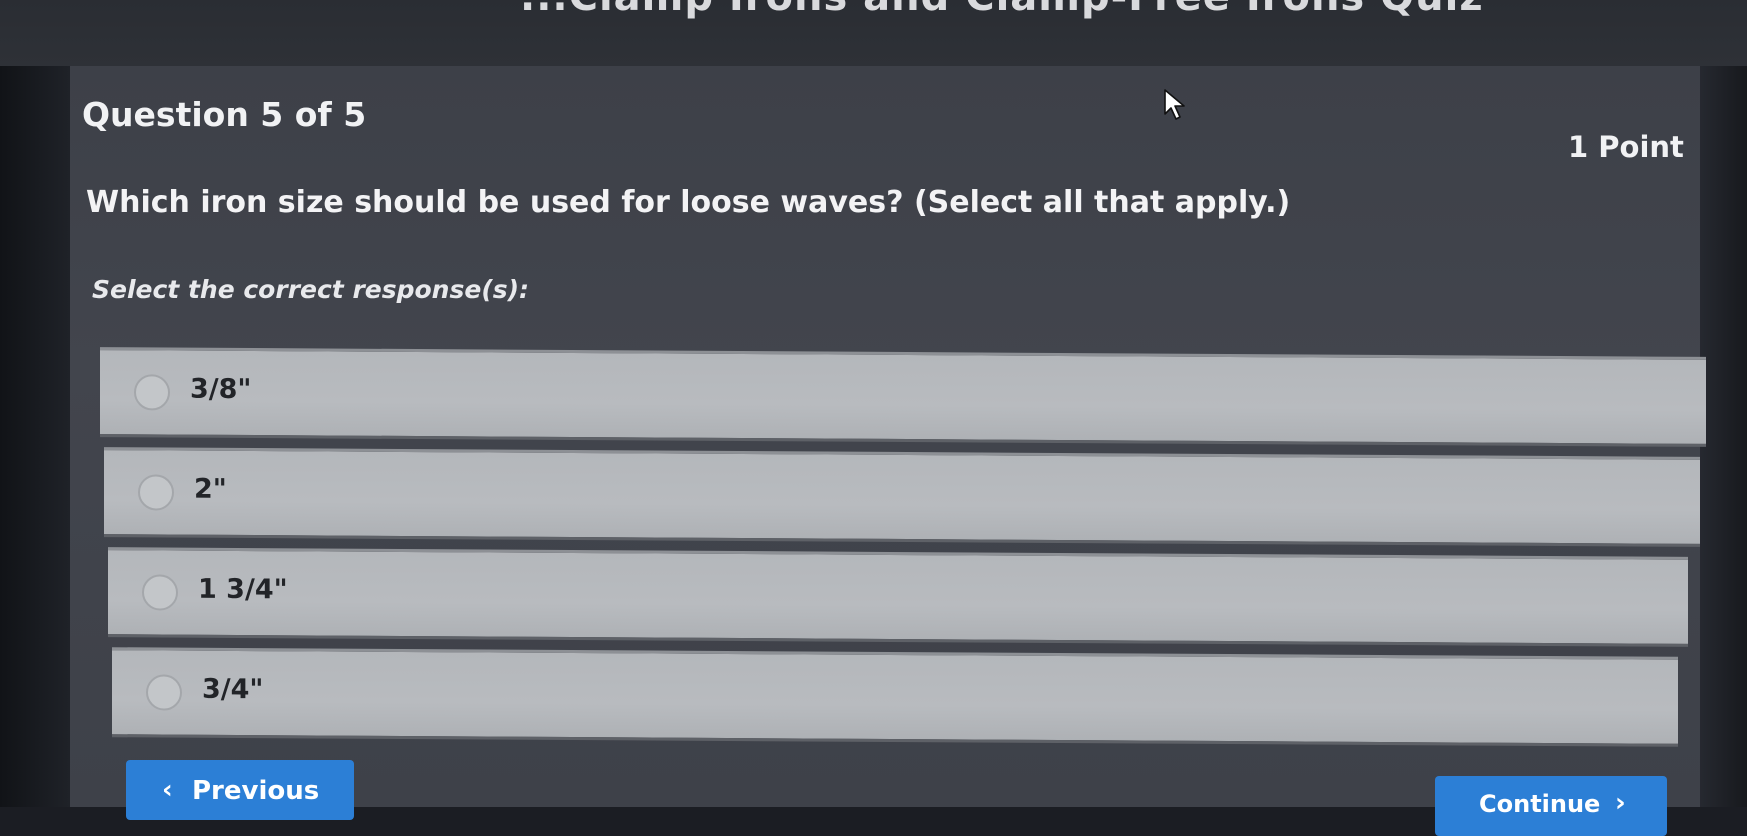  I want to click on continue-button: Continue ›, so click(1551, 806).